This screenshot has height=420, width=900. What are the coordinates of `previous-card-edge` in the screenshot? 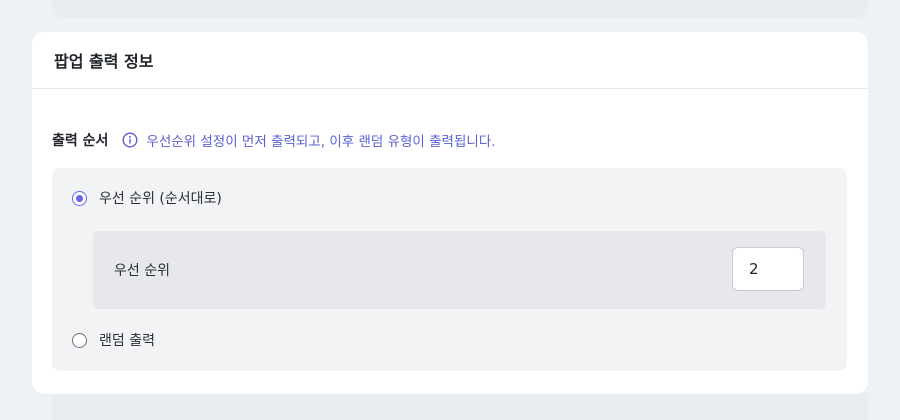 It's located at (460, 9).